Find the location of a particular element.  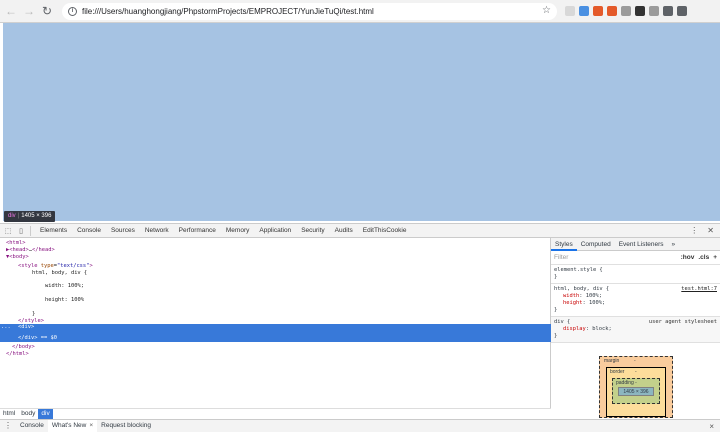

drawer-tab-whats-new: What's New × is located at coordinates (72, 426).